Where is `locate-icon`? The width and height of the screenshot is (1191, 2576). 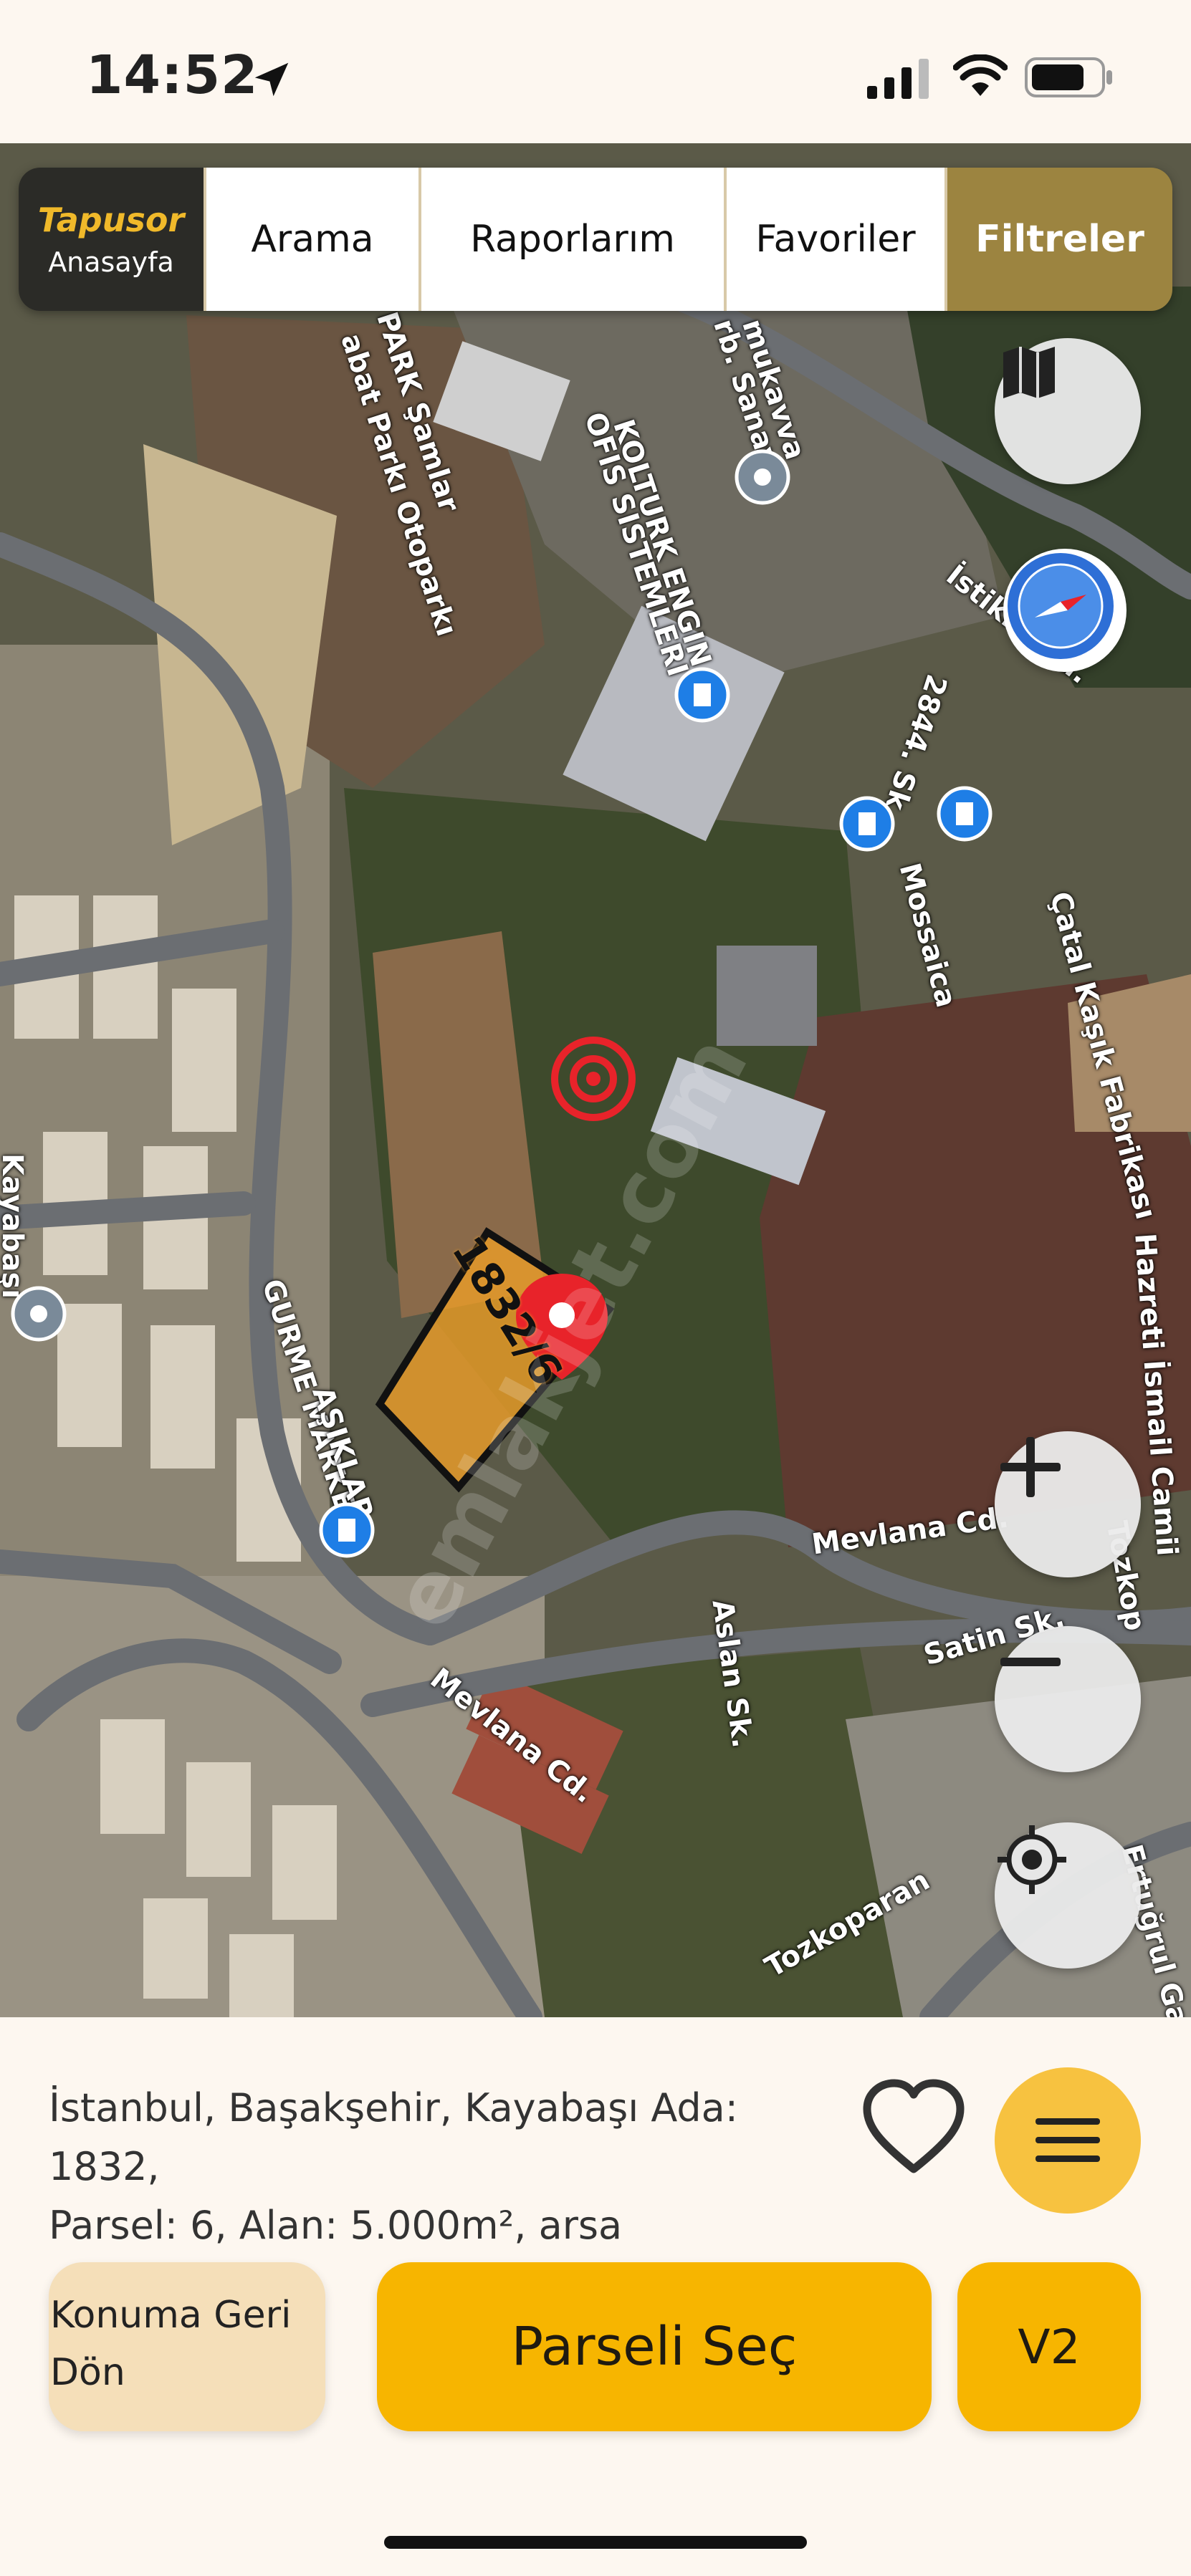 locate-icon is located at coordinates (1032, 1859).